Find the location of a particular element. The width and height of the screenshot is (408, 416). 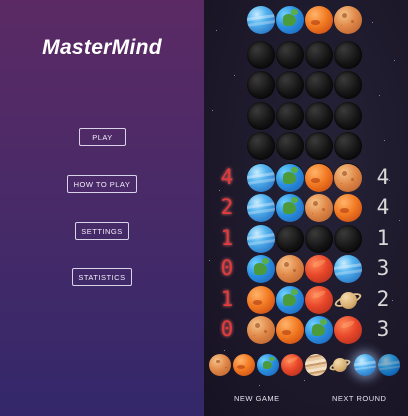

palette-earth-option is located at coordinates (268, 365).